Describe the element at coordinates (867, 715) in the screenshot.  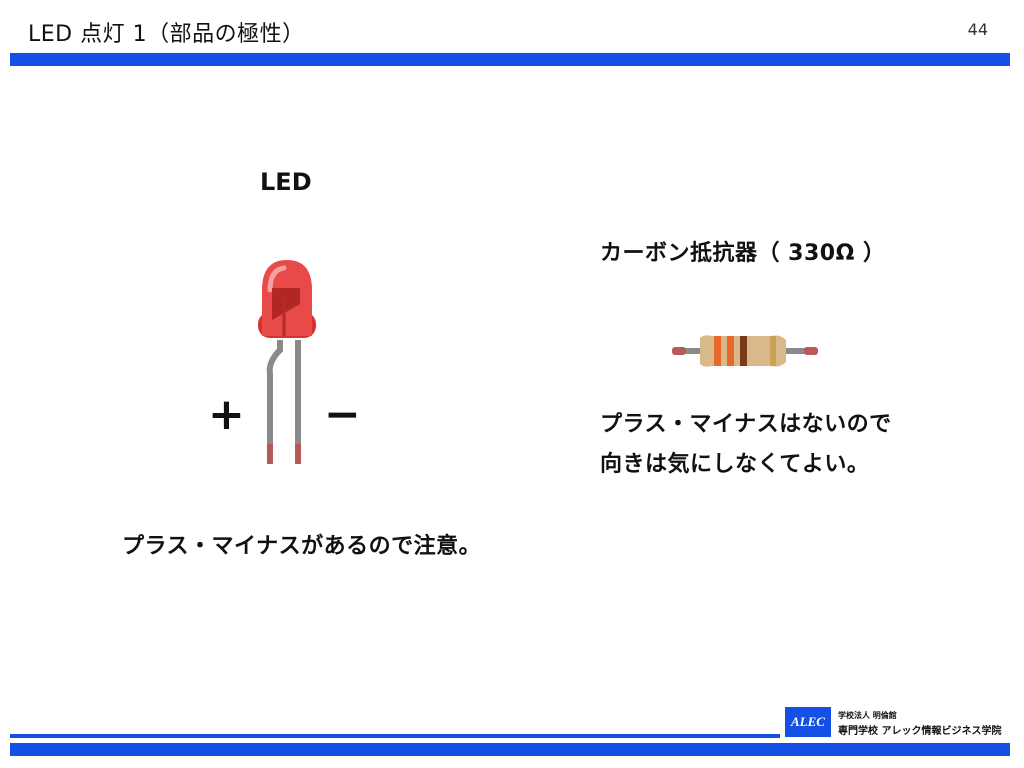
I see `org-name-line-1: 学校法人 明倫館` at that location.